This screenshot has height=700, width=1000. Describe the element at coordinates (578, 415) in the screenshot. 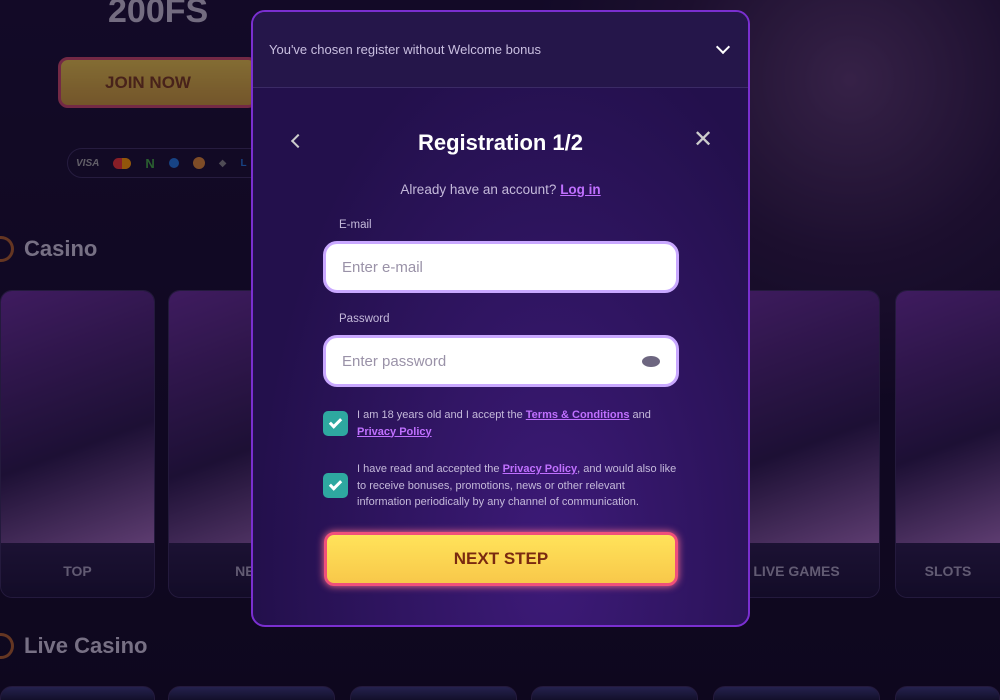

I see `terms-link: Terms & Conditions` at that location.